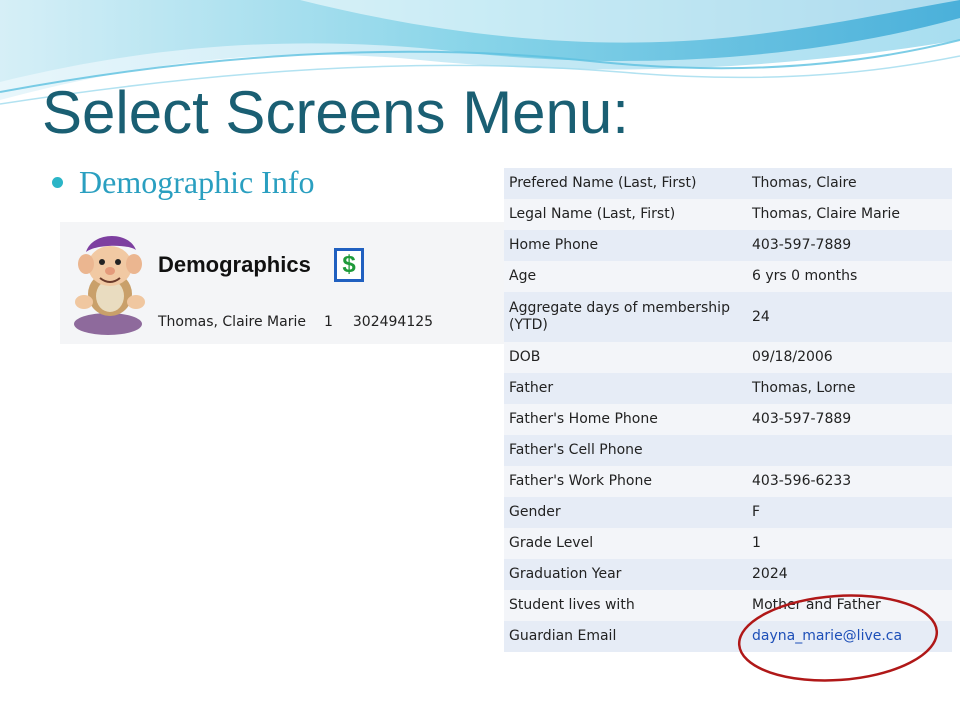  I want to click on student-id: 302494125, so click(393, 322).